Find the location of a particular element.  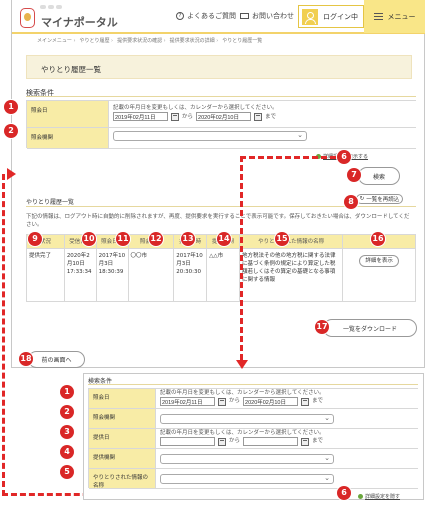

download-list-button: 一覧をダウンロード is located at coordinates (370, 328).